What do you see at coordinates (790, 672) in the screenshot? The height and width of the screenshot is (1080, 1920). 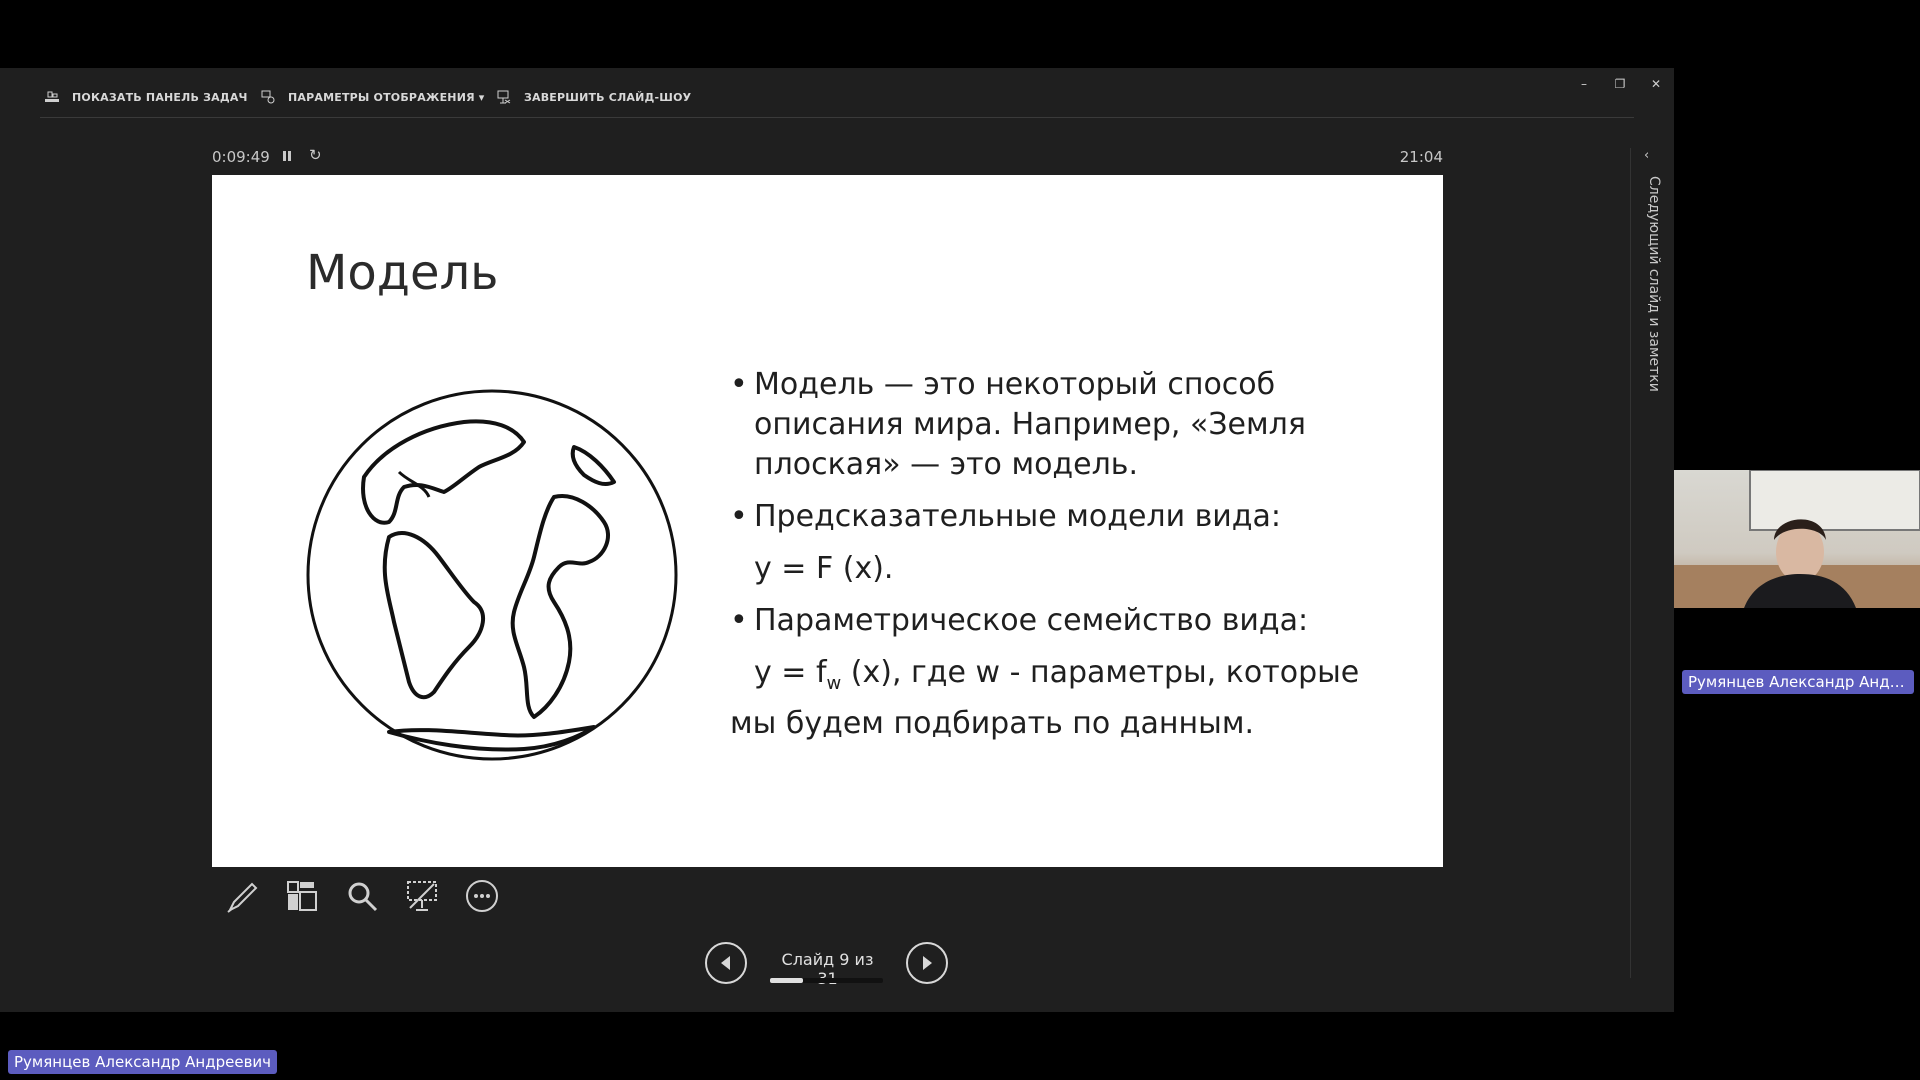 I see `formula-prefix: y = f` at bounding box center [790, 672].